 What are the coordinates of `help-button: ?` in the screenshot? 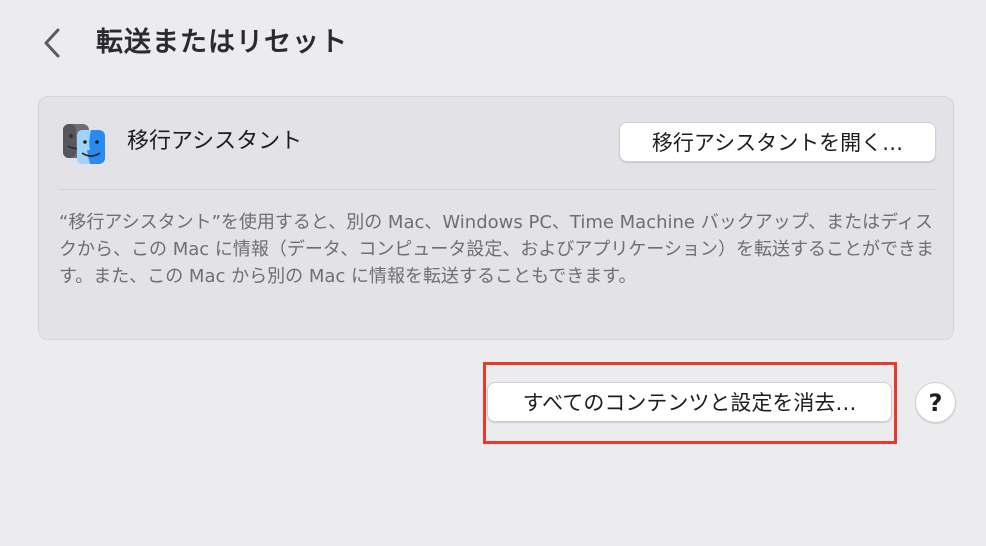 It's located at (935, 402).